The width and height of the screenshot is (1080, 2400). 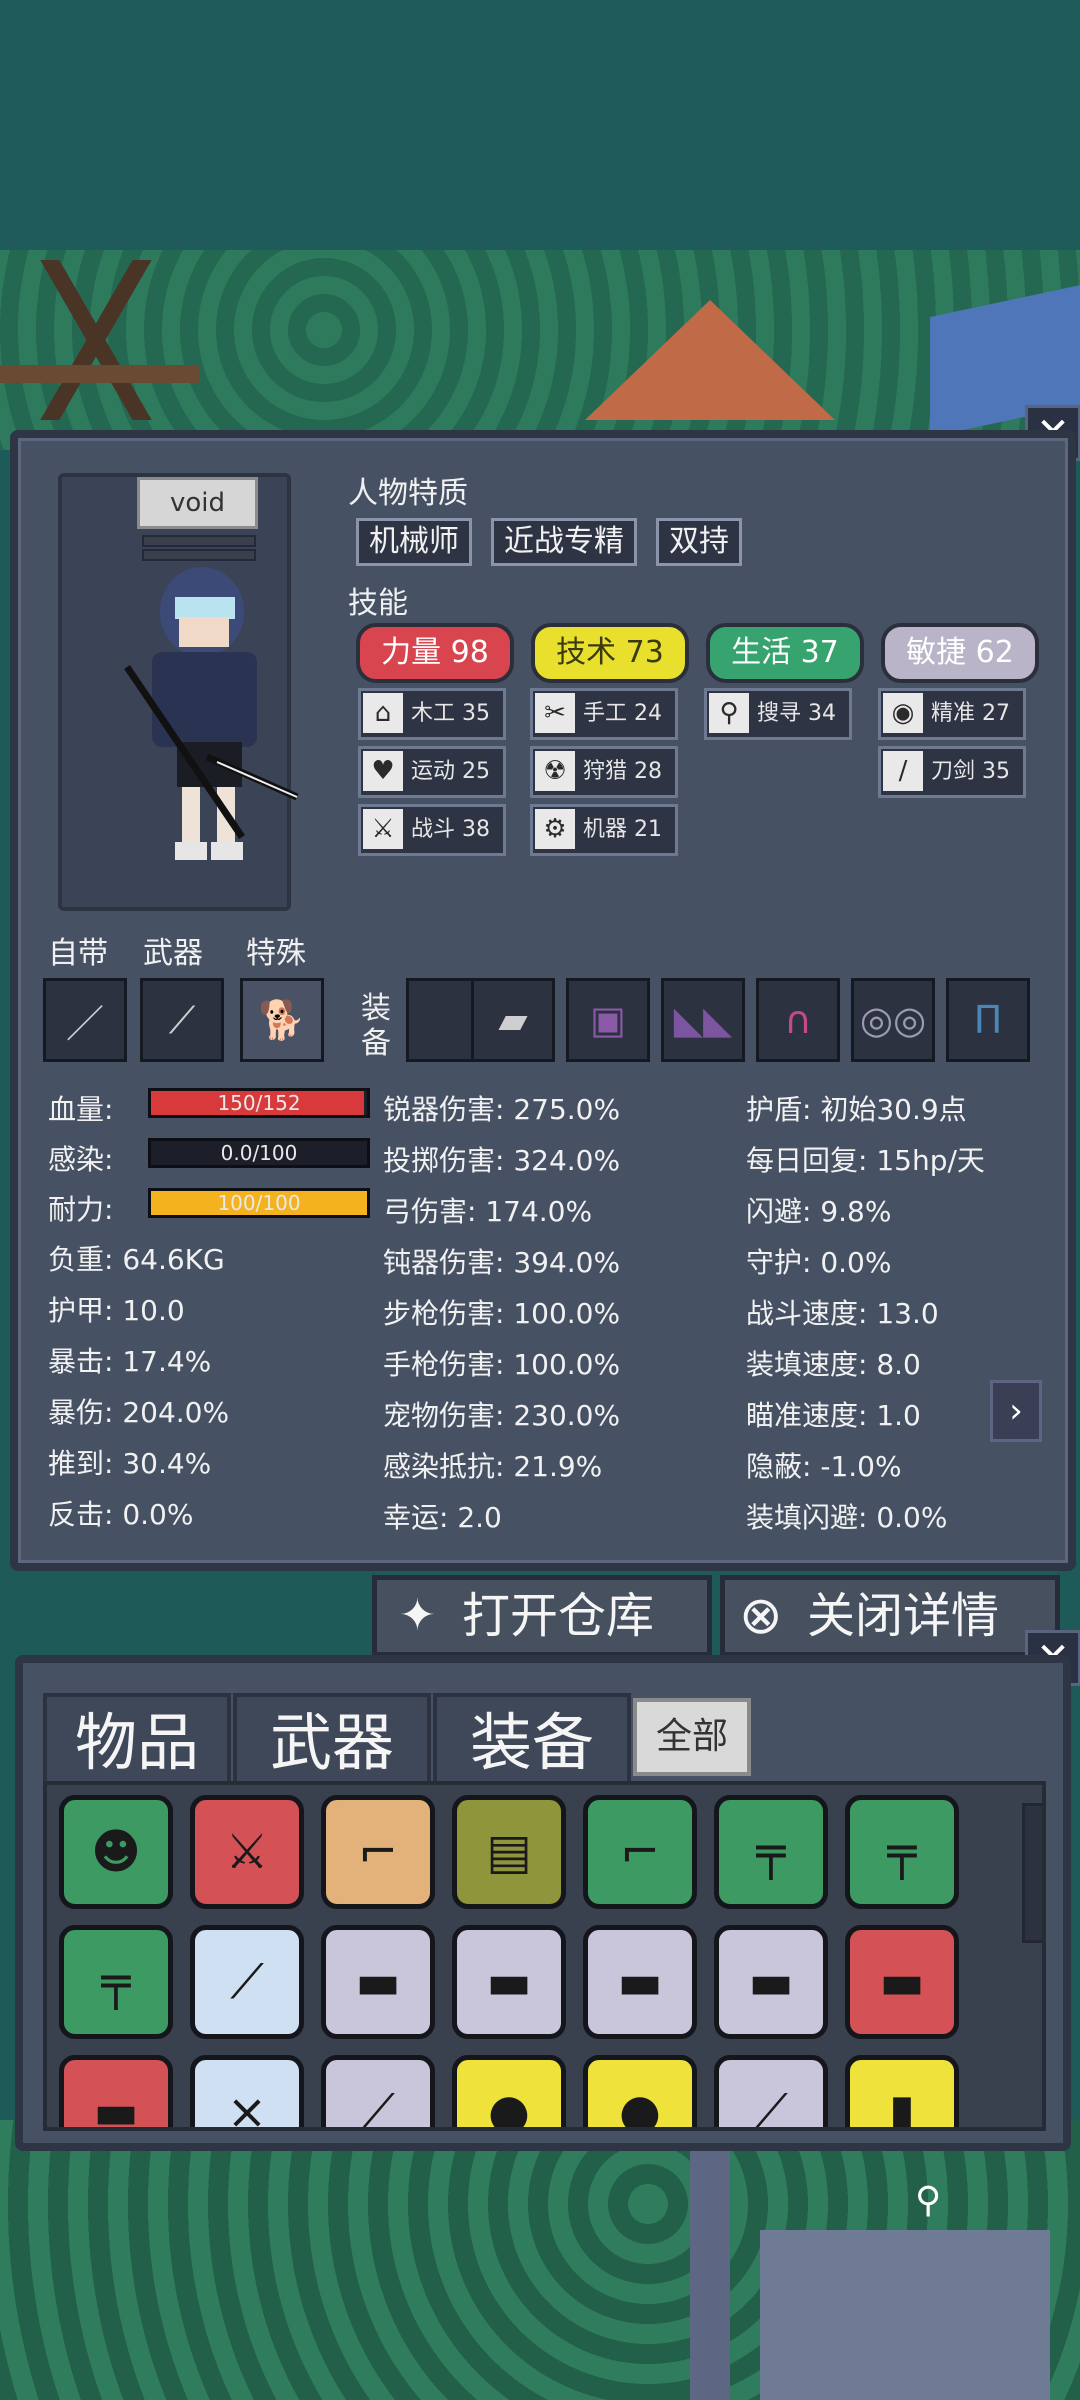 What do you see at coordinates (450, 771) in the screenshot?
I see `skill-label: 运动 25` at bounding box center [450, 771].